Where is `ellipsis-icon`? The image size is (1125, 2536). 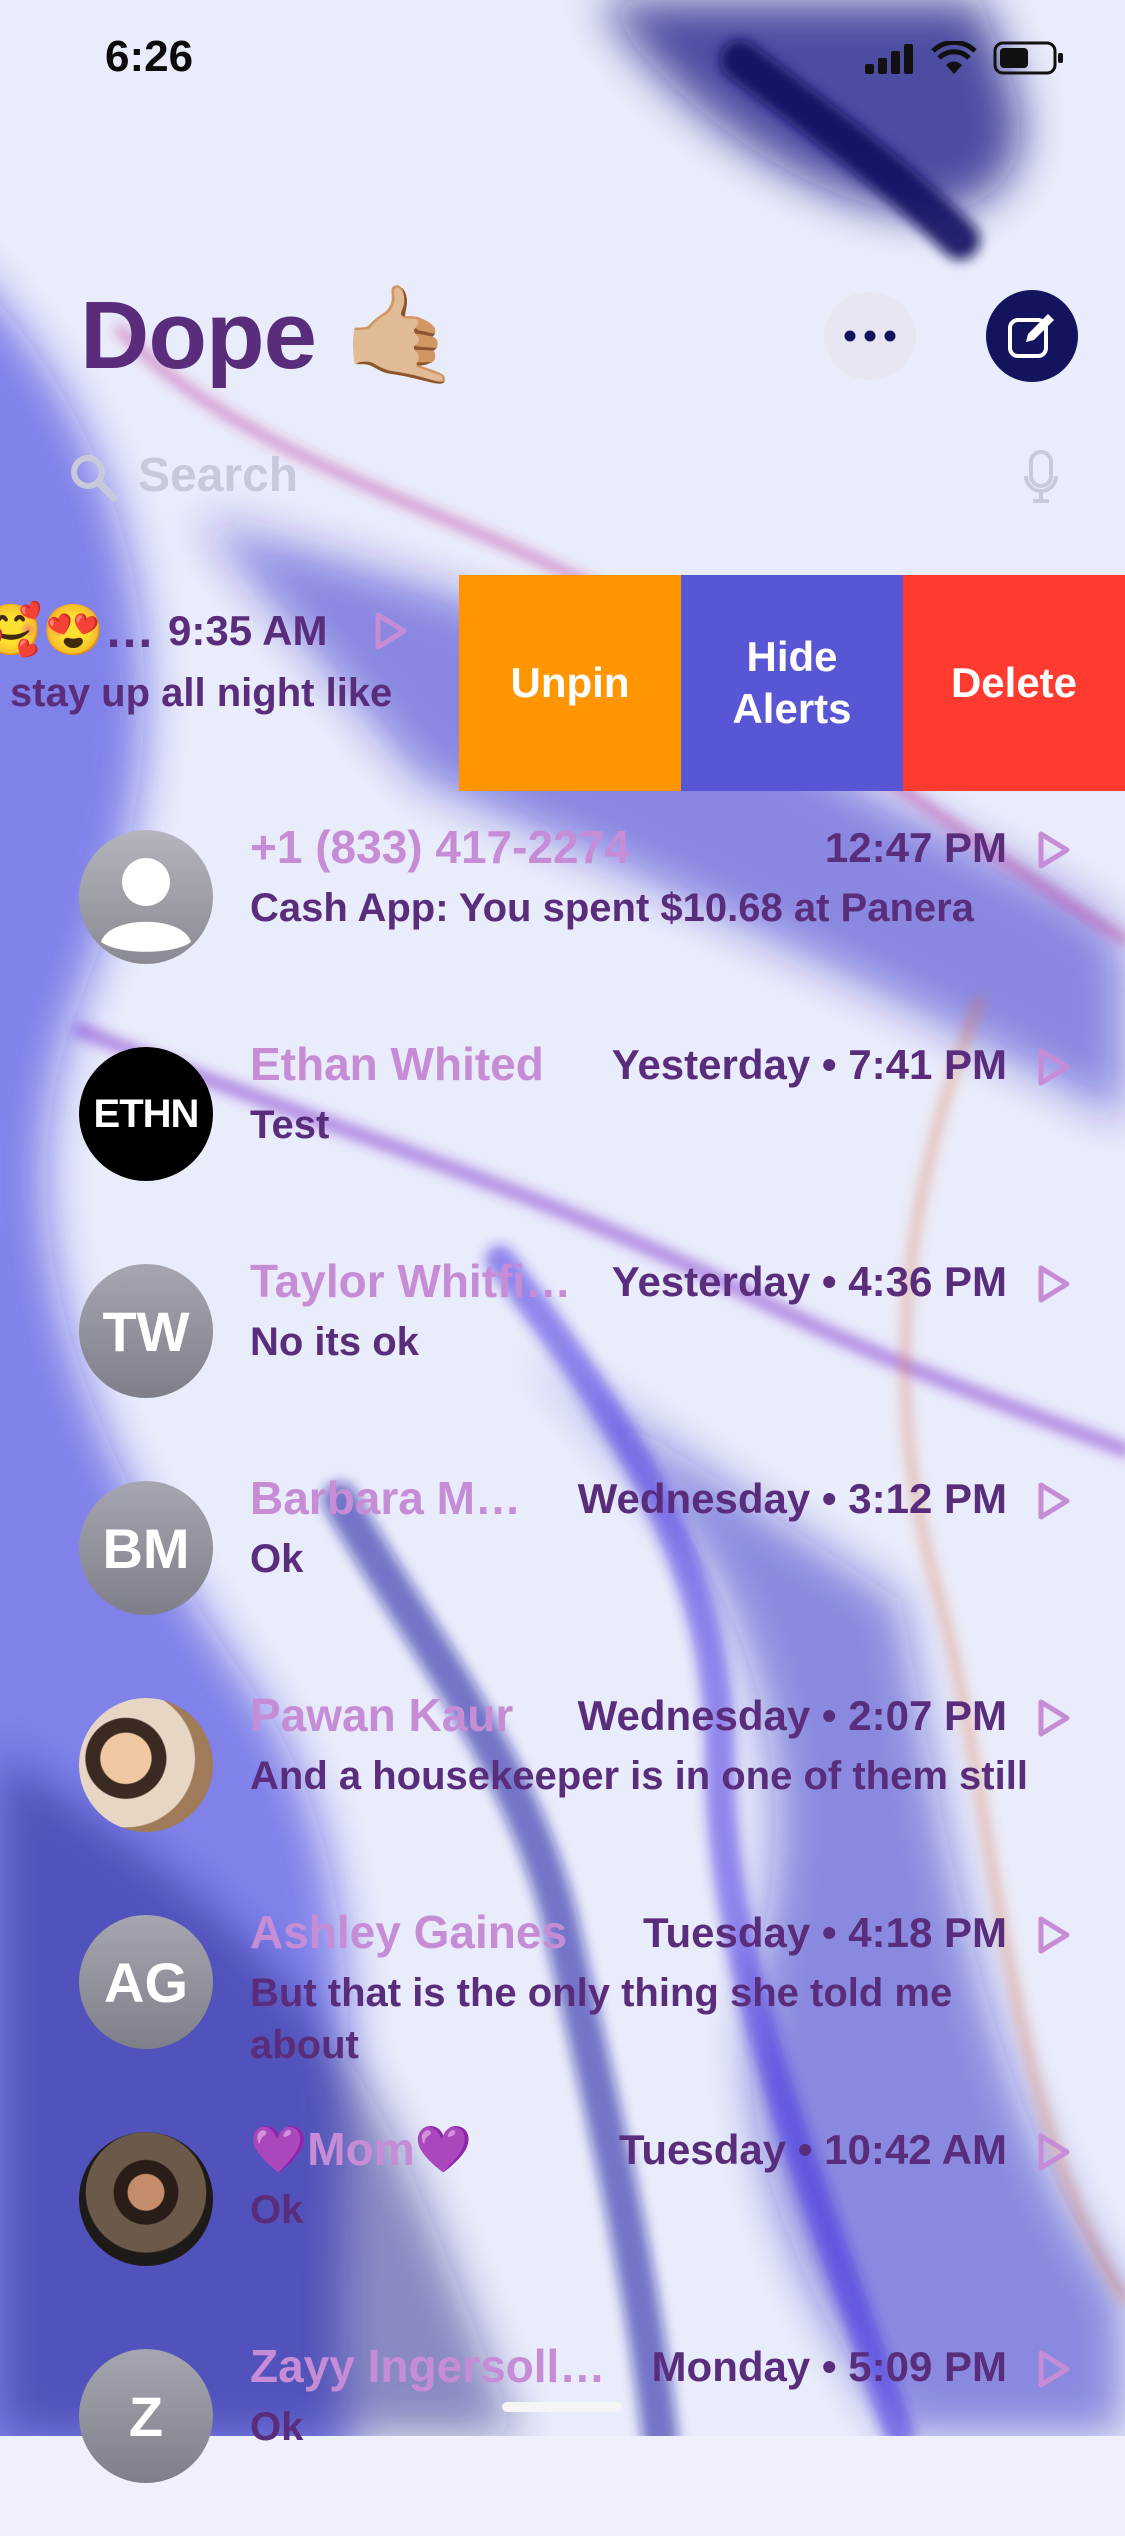
ellipsis-icon is located at coordinates (870, 336).